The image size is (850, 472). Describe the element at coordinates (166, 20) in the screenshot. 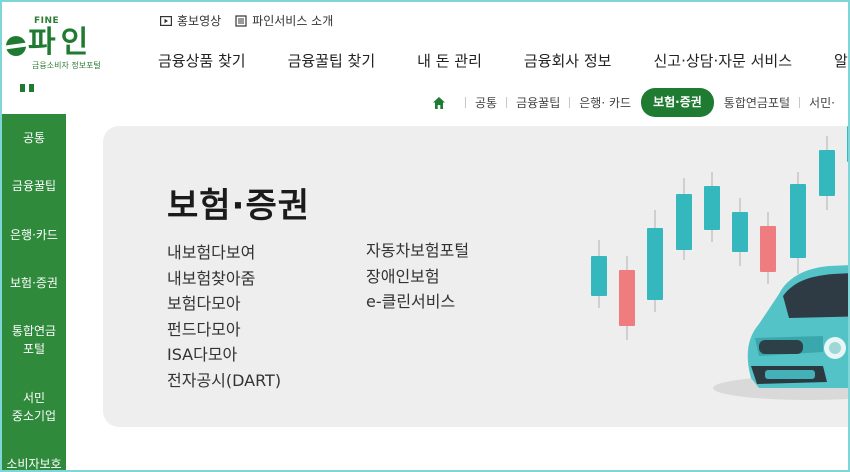

I see `play-video-icon` at that location.